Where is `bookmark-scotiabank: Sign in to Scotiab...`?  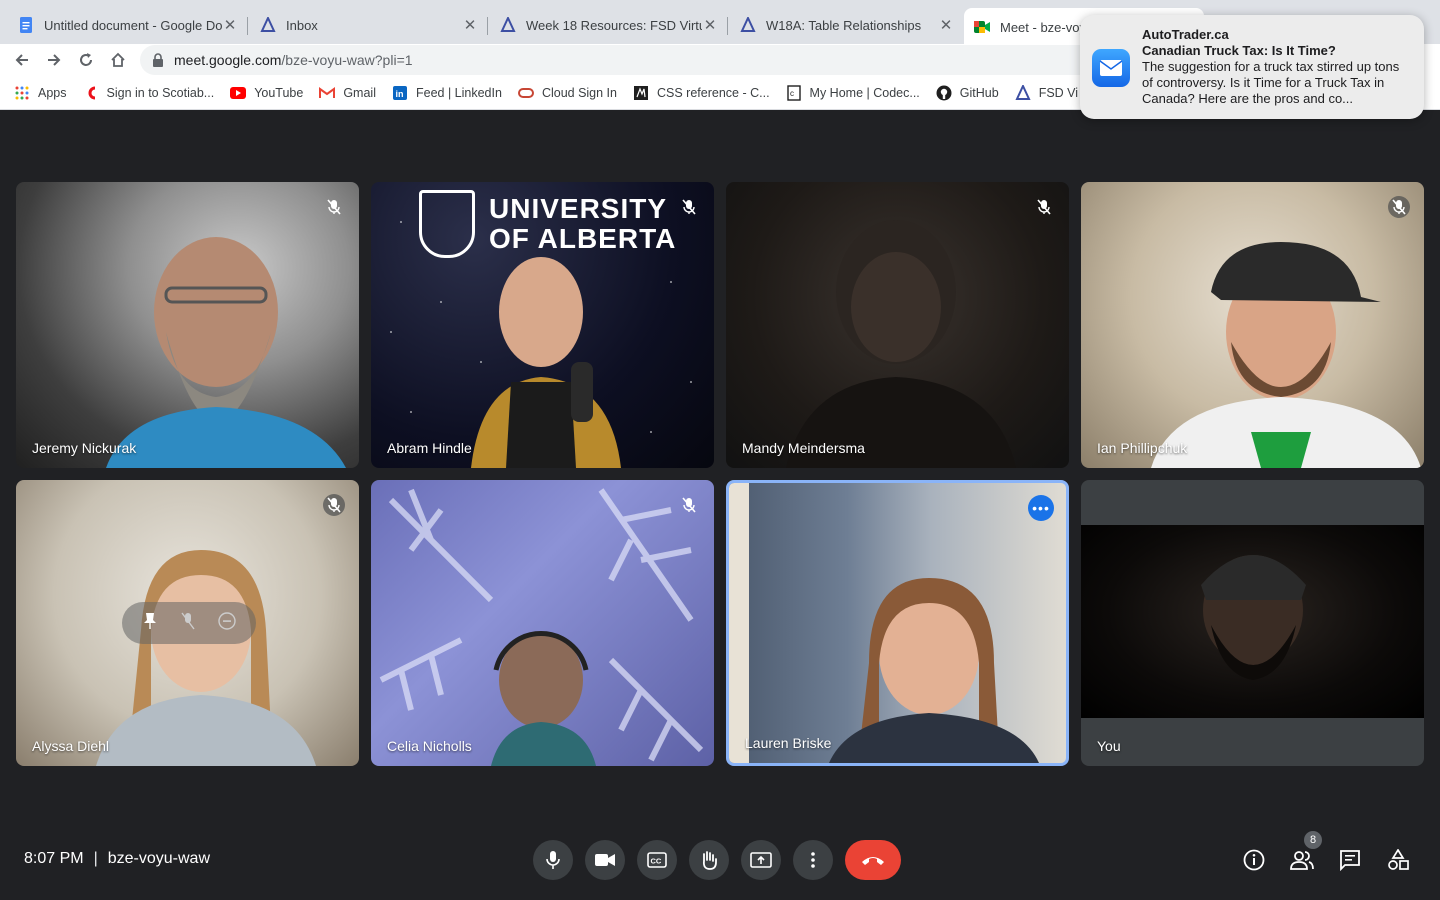 bookmark-scotiabank: Sign in to Scotiab... is located at coordinates (149, 93).